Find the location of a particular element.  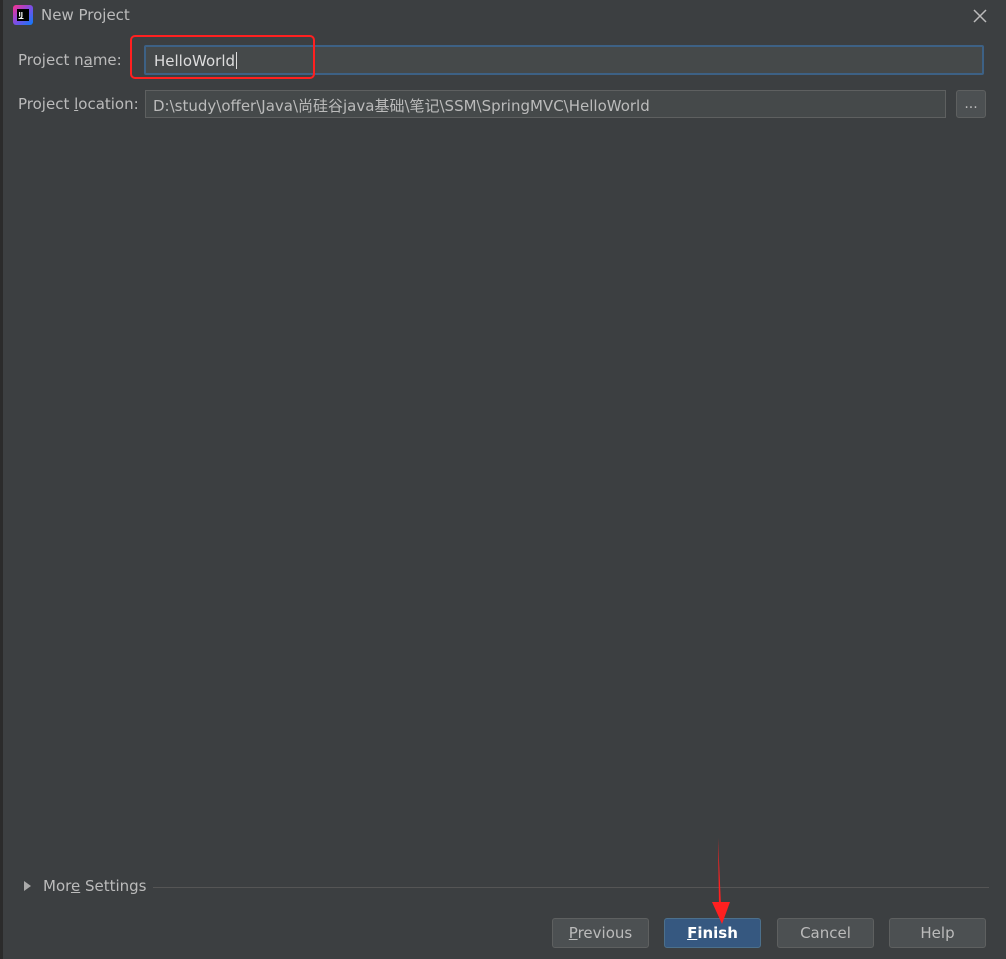

svg-text: IJ is located at coordinates (21, 15).